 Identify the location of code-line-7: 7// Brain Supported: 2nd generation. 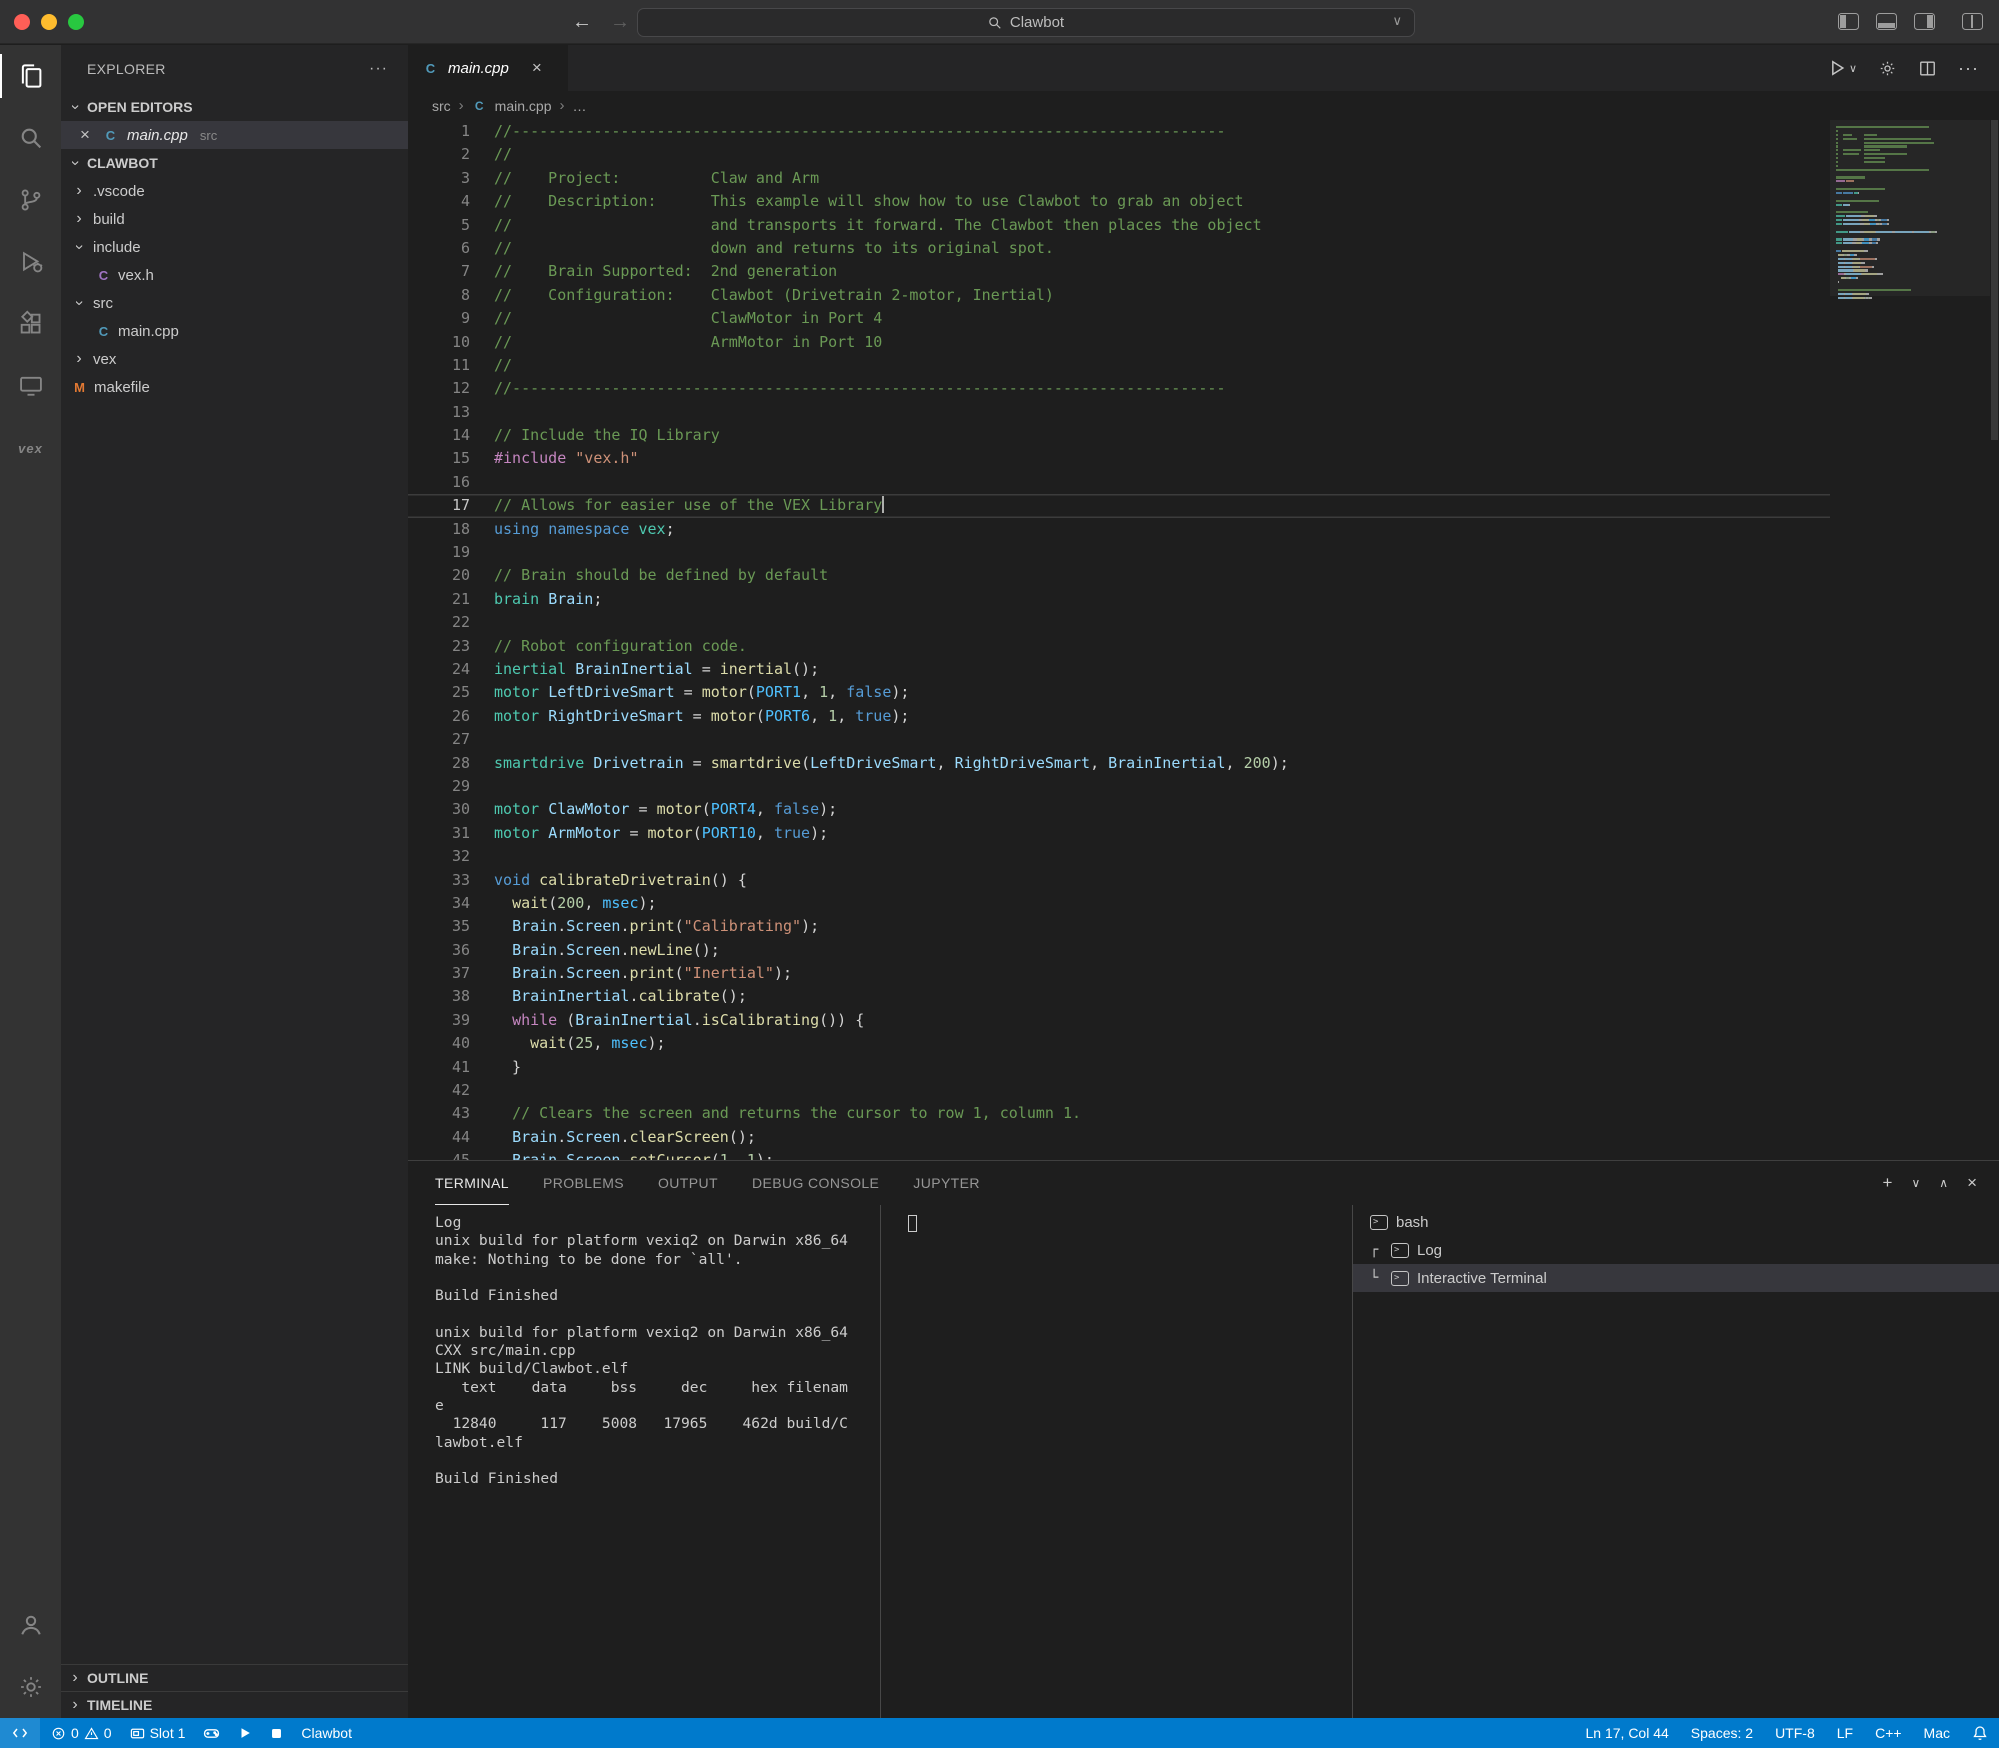
(1119, 271).